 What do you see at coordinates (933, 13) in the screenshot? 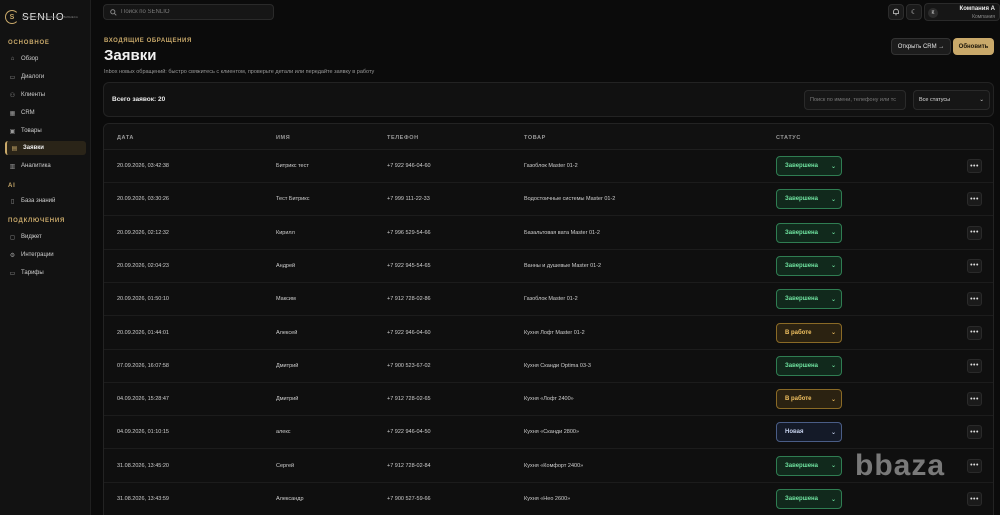
I see `avatar: К` at bounding box center [933, 13].